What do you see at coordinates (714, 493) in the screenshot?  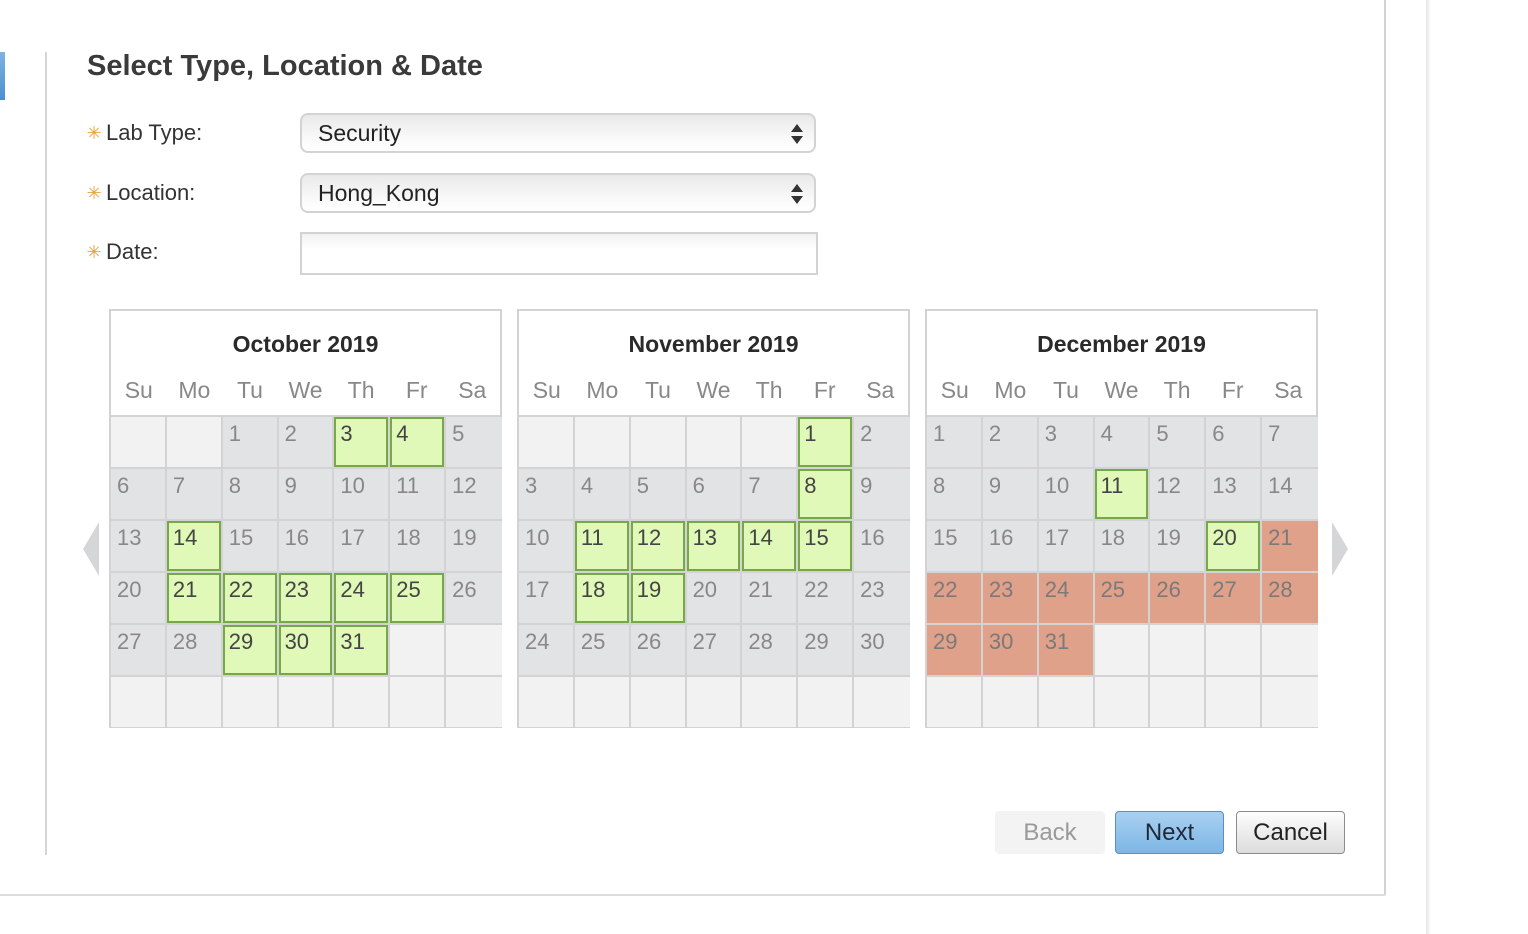 I see `calendar-day-unavailable: 6` at bounding box center [714, 493].